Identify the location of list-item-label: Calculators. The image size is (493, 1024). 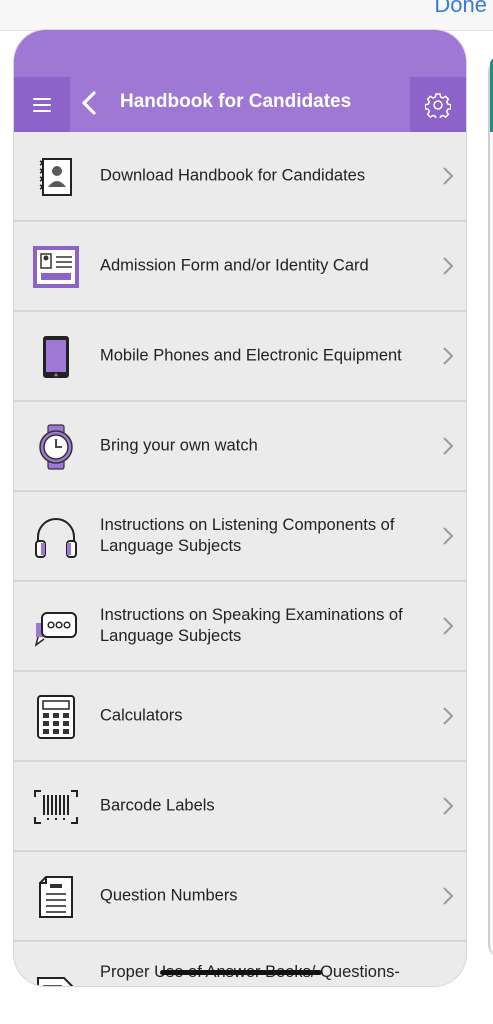
(141, 715).